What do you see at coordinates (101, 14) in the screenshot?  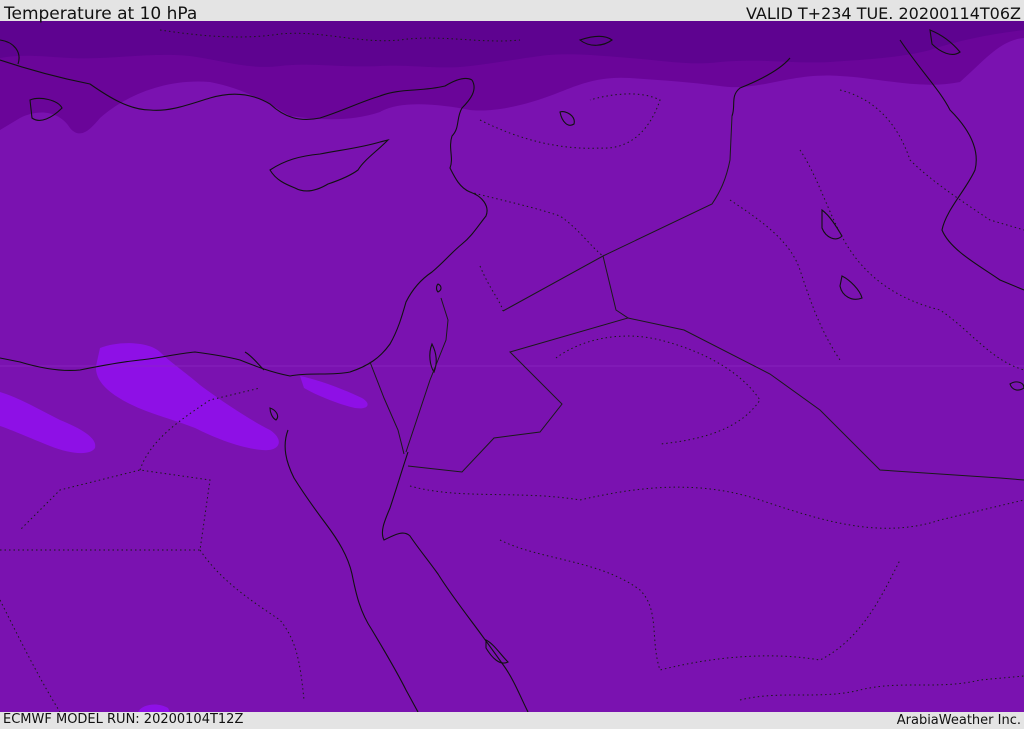 I see `map-title: Temperature at 10 hPa` at bounding box center [101, 14].